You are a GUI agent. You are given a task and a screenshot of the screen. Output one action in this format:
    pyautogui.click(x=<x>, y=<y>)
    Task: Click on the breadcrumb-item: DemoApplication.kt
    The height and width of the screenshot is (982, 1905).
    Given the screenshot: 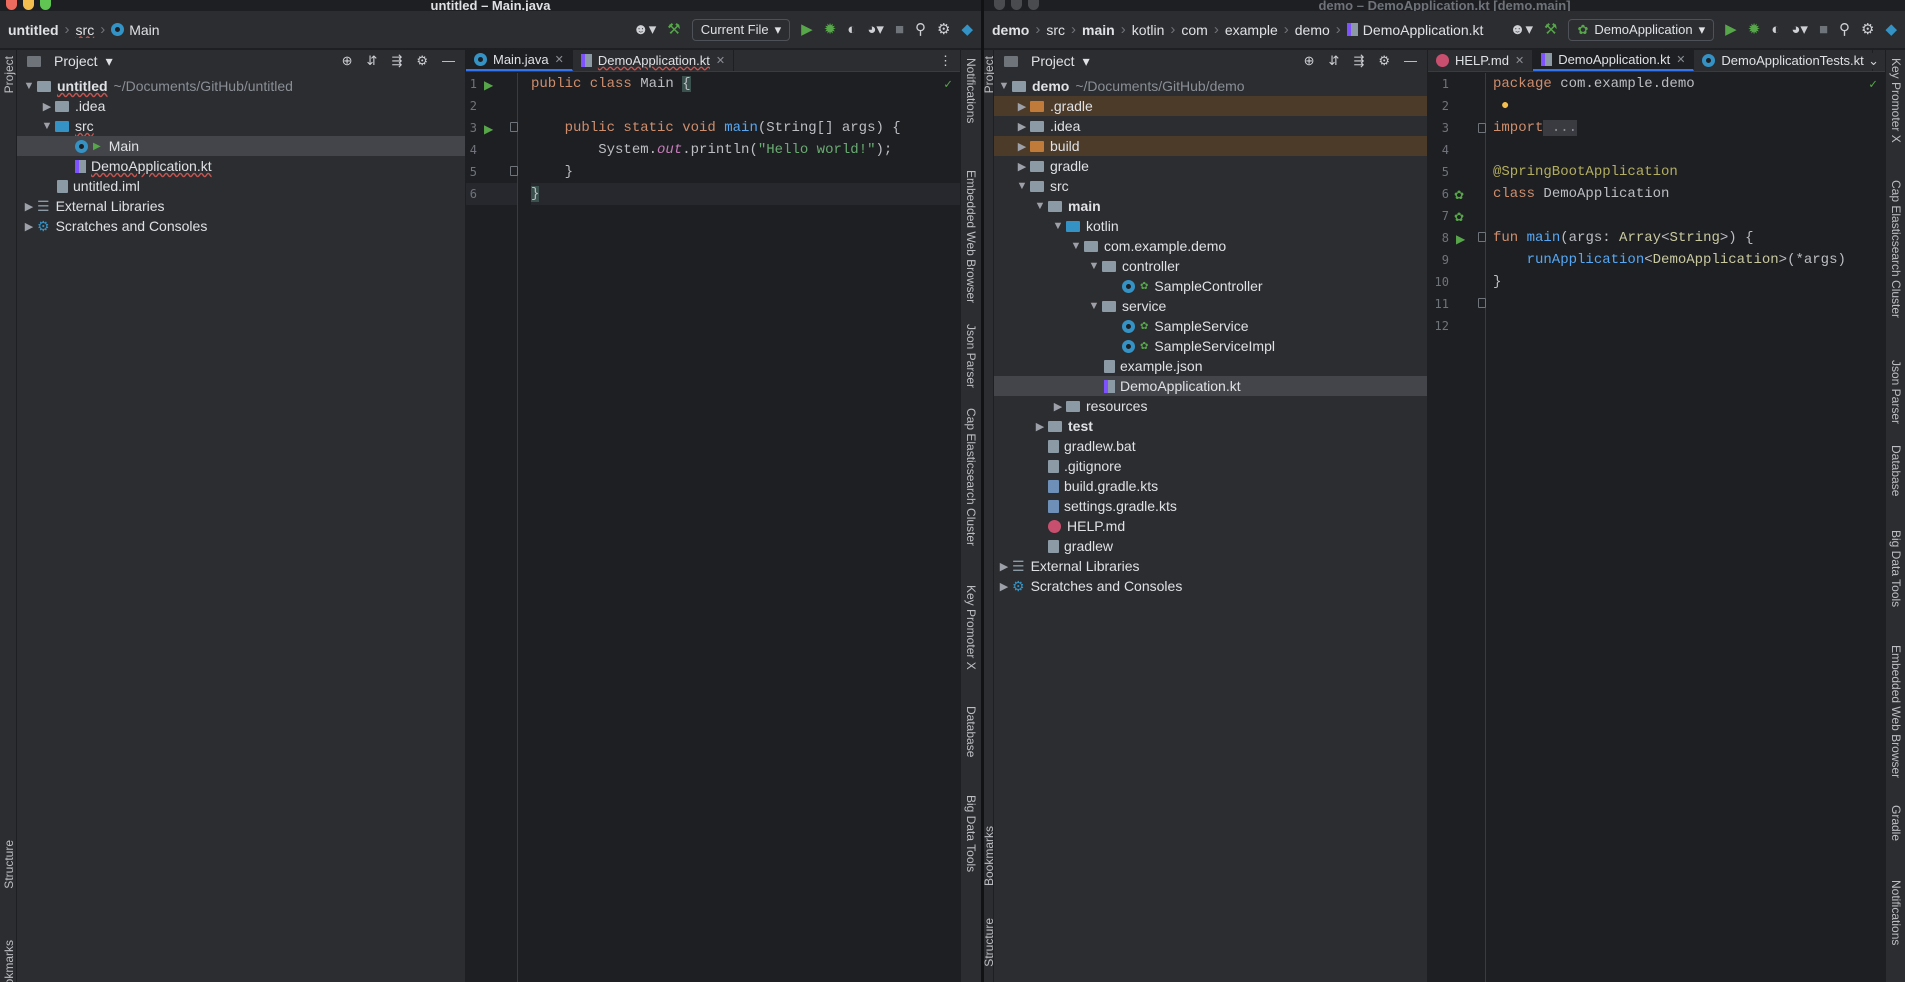 What is the action you would take?
    pyautogui.click(x=1414, y=30)
    